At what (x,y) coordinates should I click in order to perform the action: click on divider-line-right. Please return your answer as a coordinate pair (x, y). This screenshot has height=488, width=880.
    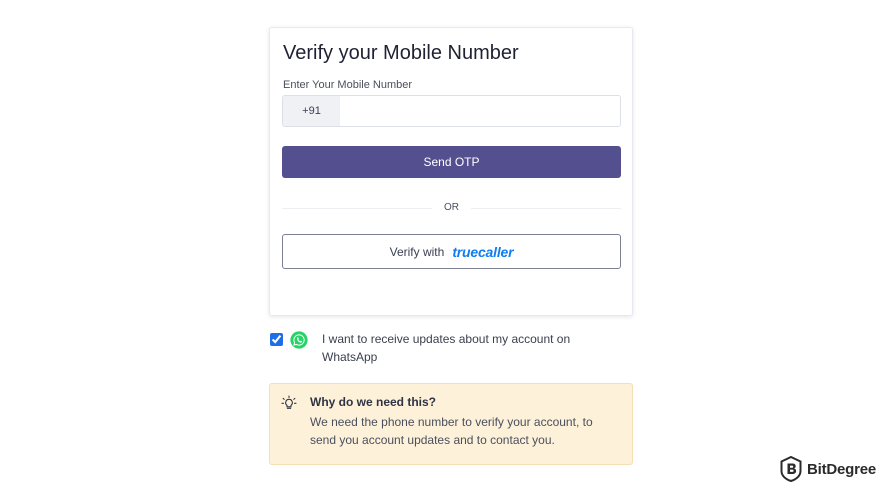
    Looking at the image, I should click on (546, 208).